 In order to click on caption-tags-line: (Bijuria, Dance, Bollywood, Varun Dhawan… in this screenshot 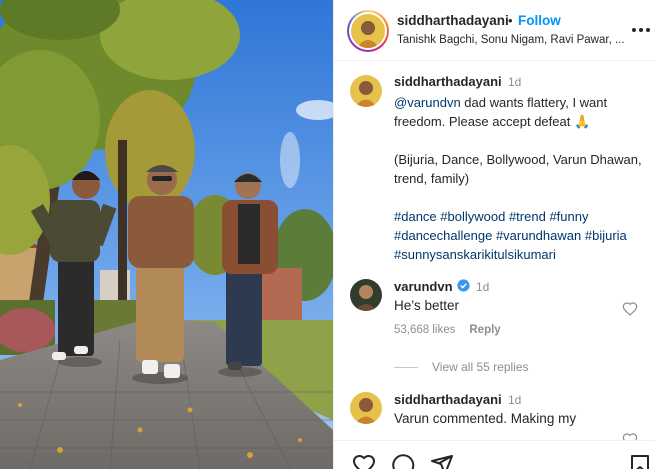, I will do `click(518, 169)`.